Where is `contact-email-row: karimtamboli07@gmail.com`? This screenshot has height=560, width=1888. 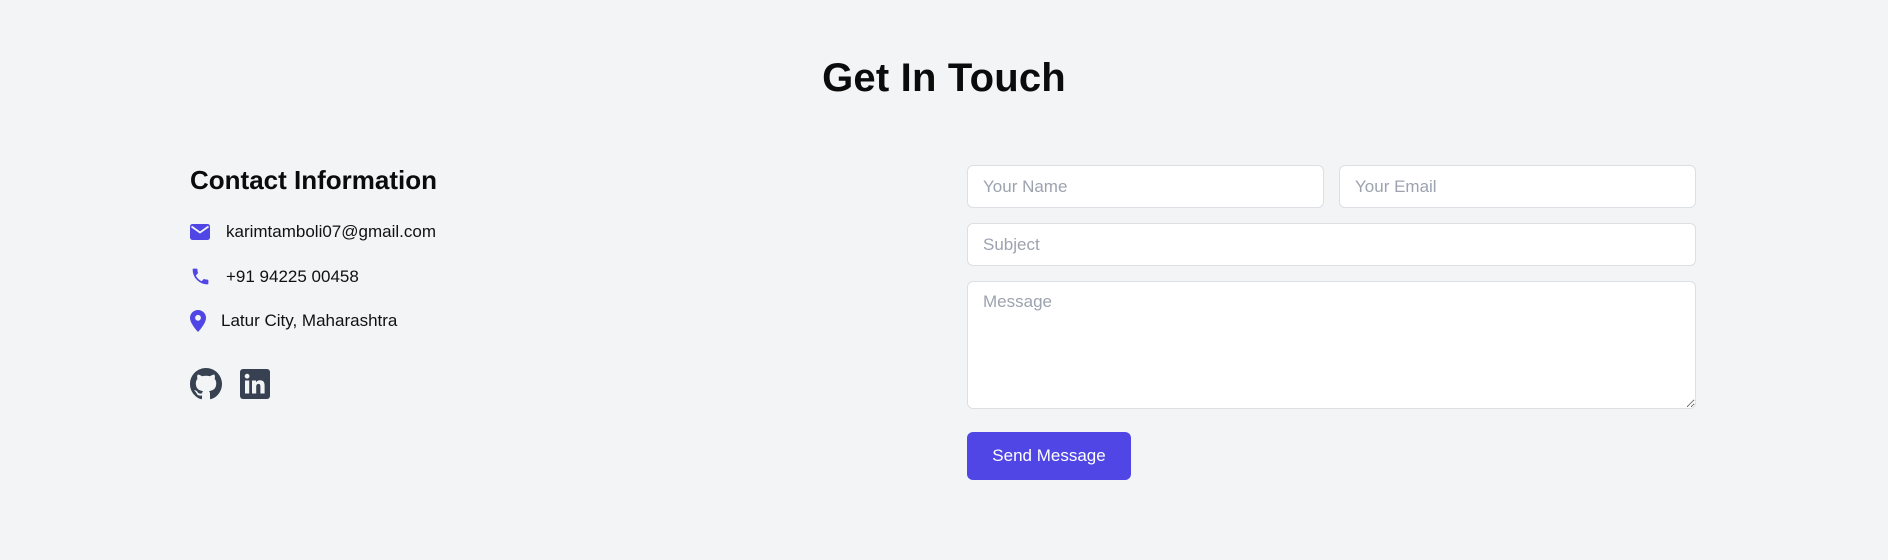 contact-email-row: karimtamboli07@gmail.com is located at coordinates (313, 232).